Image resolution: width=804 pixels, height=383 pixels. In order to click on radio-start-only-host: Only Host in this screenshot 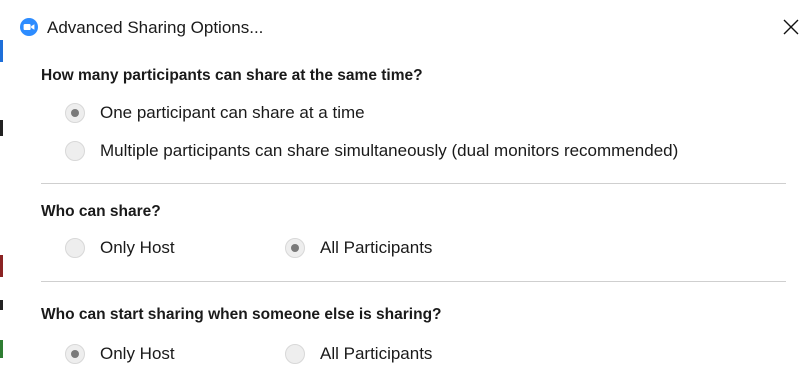, I will do `click(120, 354)`.